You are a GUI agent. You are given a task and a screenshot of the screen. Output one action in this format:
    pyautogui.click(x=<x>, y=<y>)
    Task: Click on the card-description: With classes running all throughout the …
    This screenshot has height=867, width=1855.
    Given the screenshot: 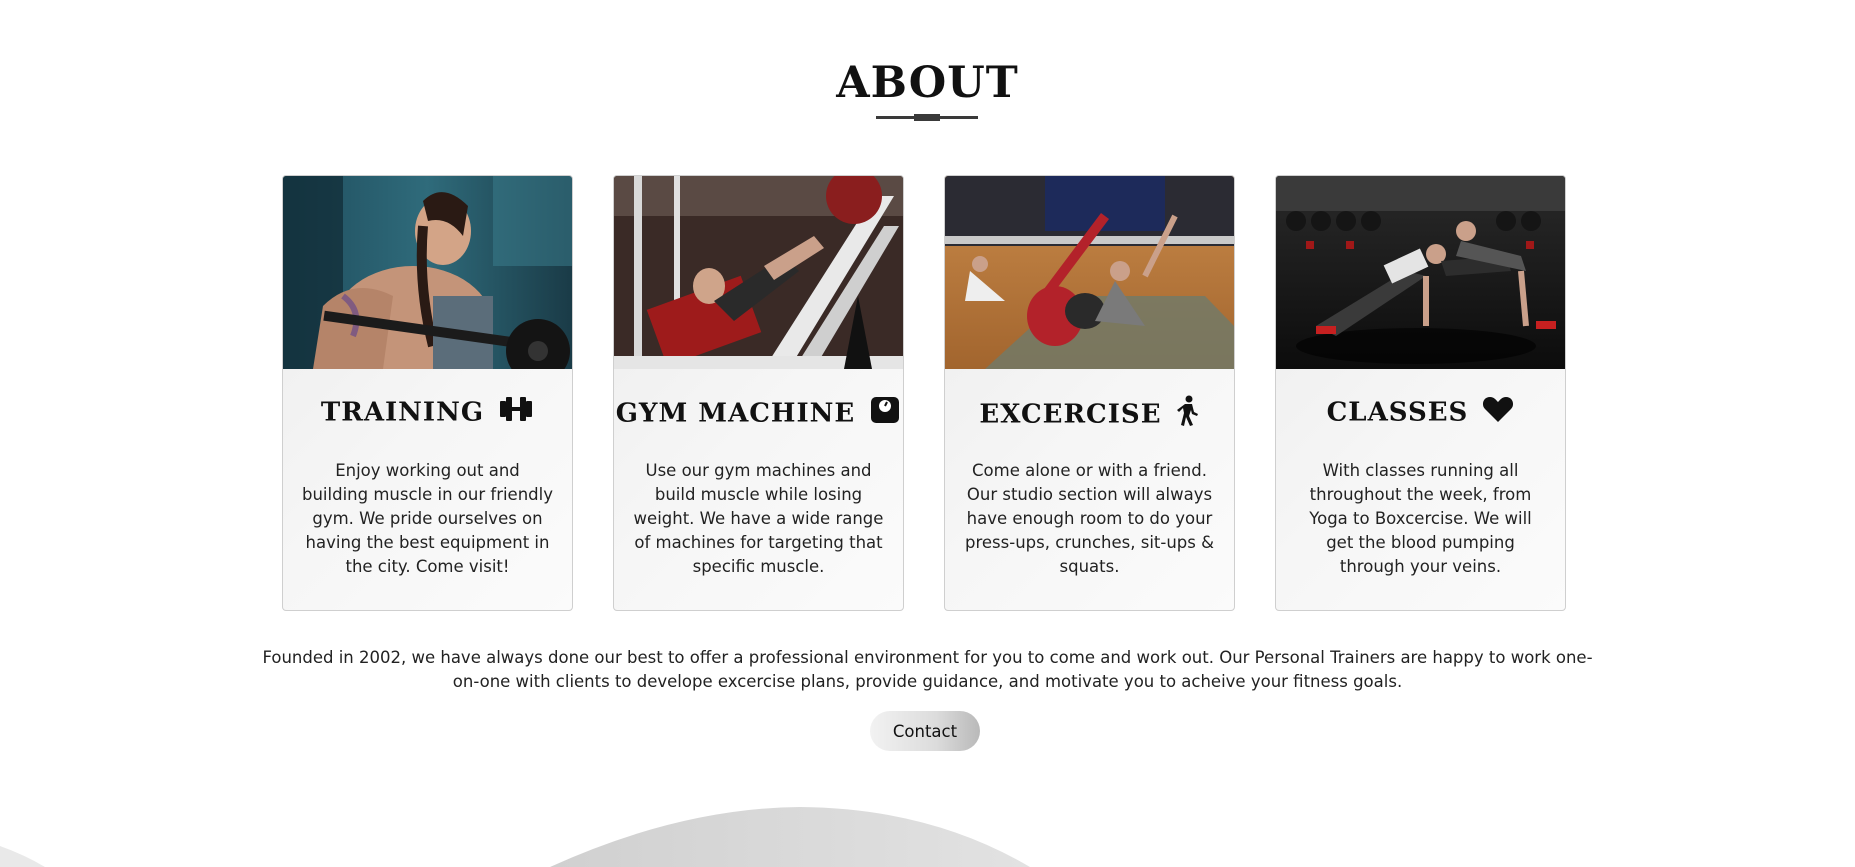 What is the action you would take?
    pyautogui.click(x=1420, y=518)
    